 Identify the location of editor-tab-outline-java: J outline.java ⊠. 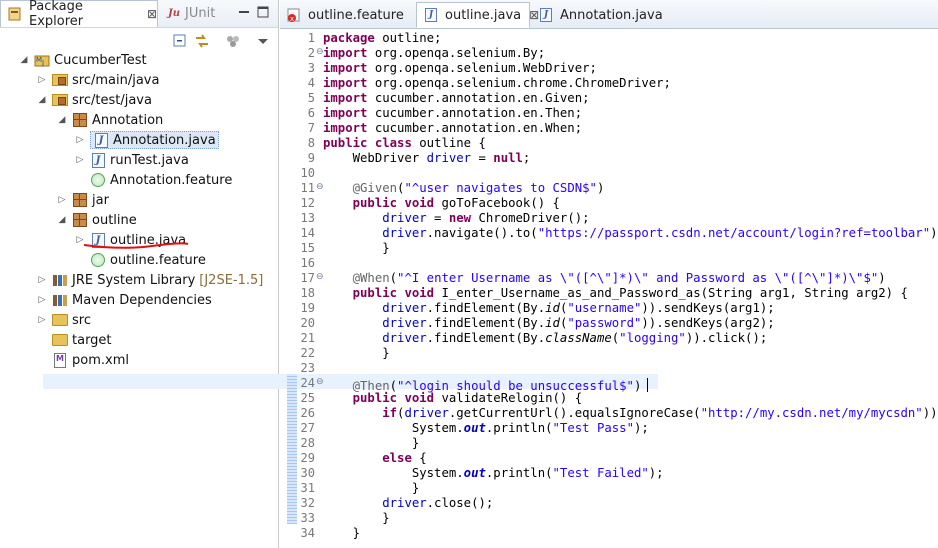
(477, 15).